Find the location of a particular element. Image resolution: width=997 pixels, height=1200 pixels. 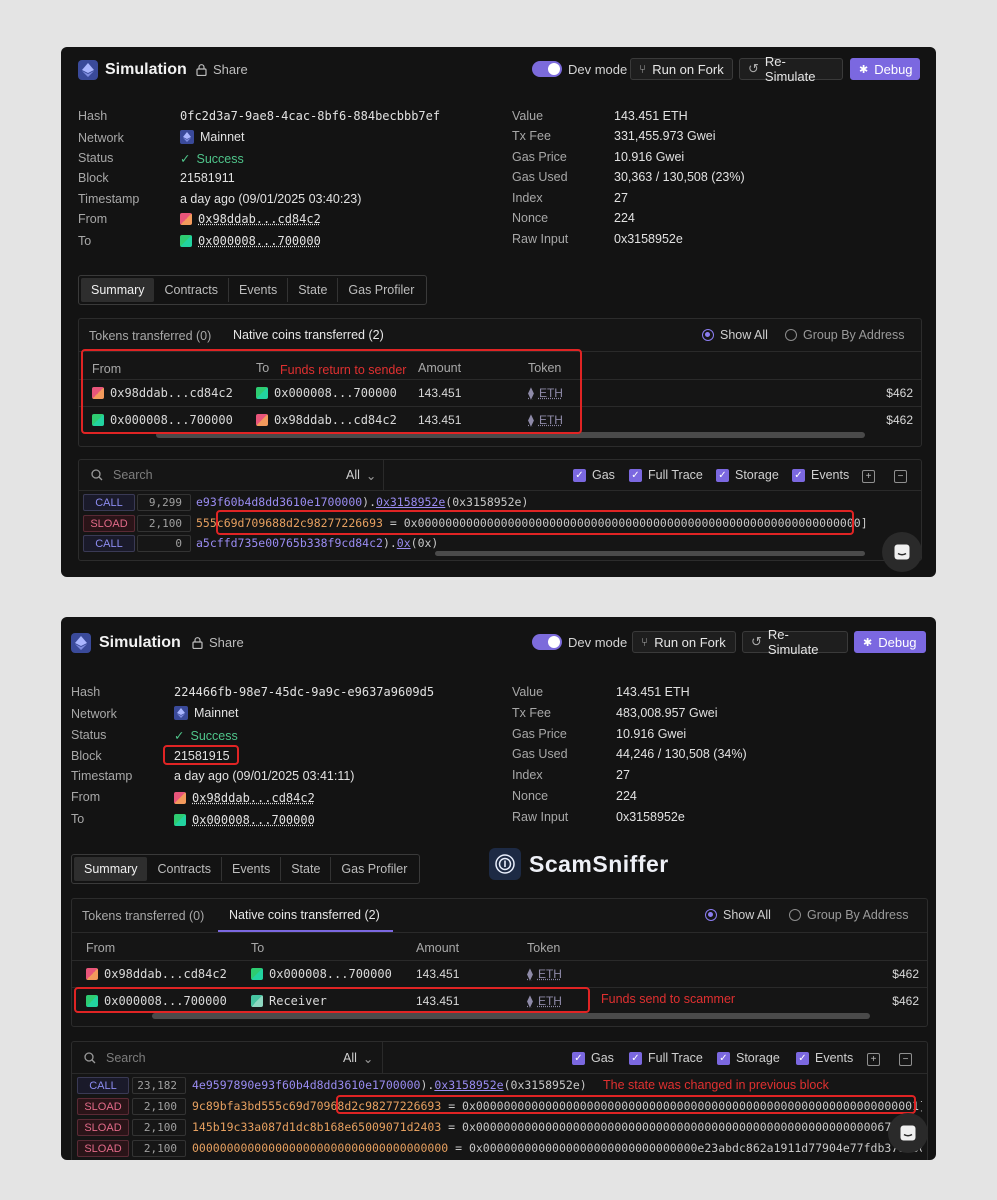

value-value: 143.451 ETH is located at coordinates (651, 116).